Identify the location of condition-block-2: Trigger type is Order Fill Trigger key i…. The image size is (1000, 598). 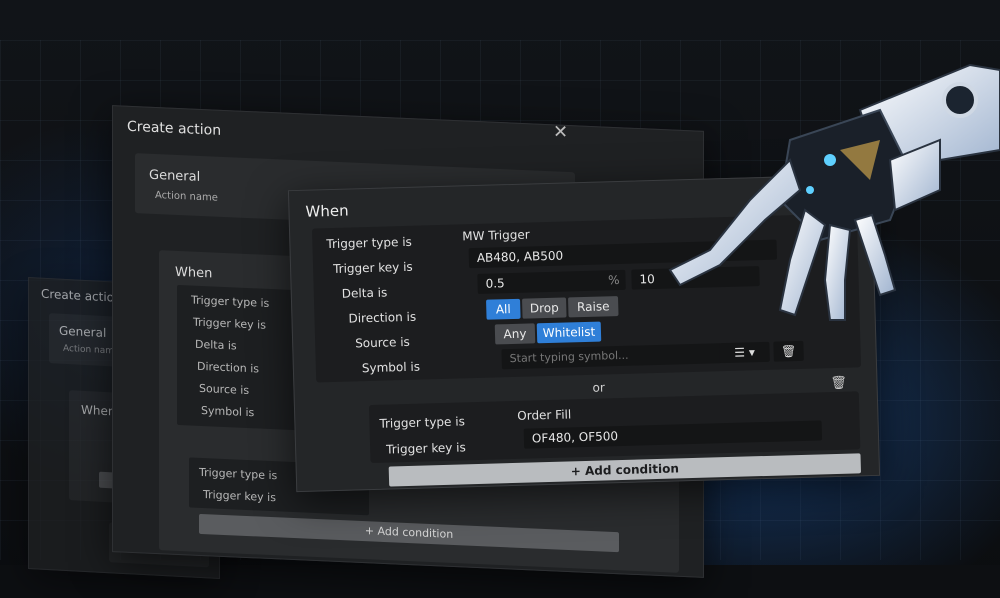
(614, 427).